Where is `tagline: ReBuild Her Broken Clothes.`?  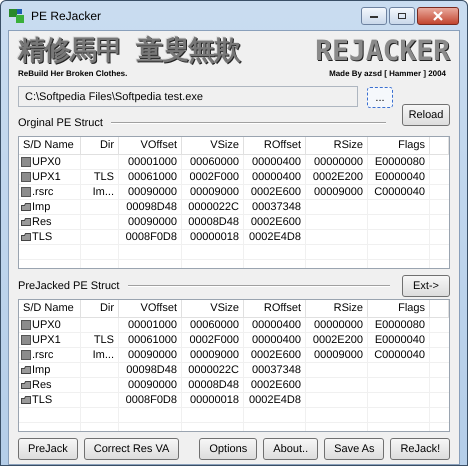
tagline: ReBuild Her Broken Clothes. is located at coordinates (73, 73).